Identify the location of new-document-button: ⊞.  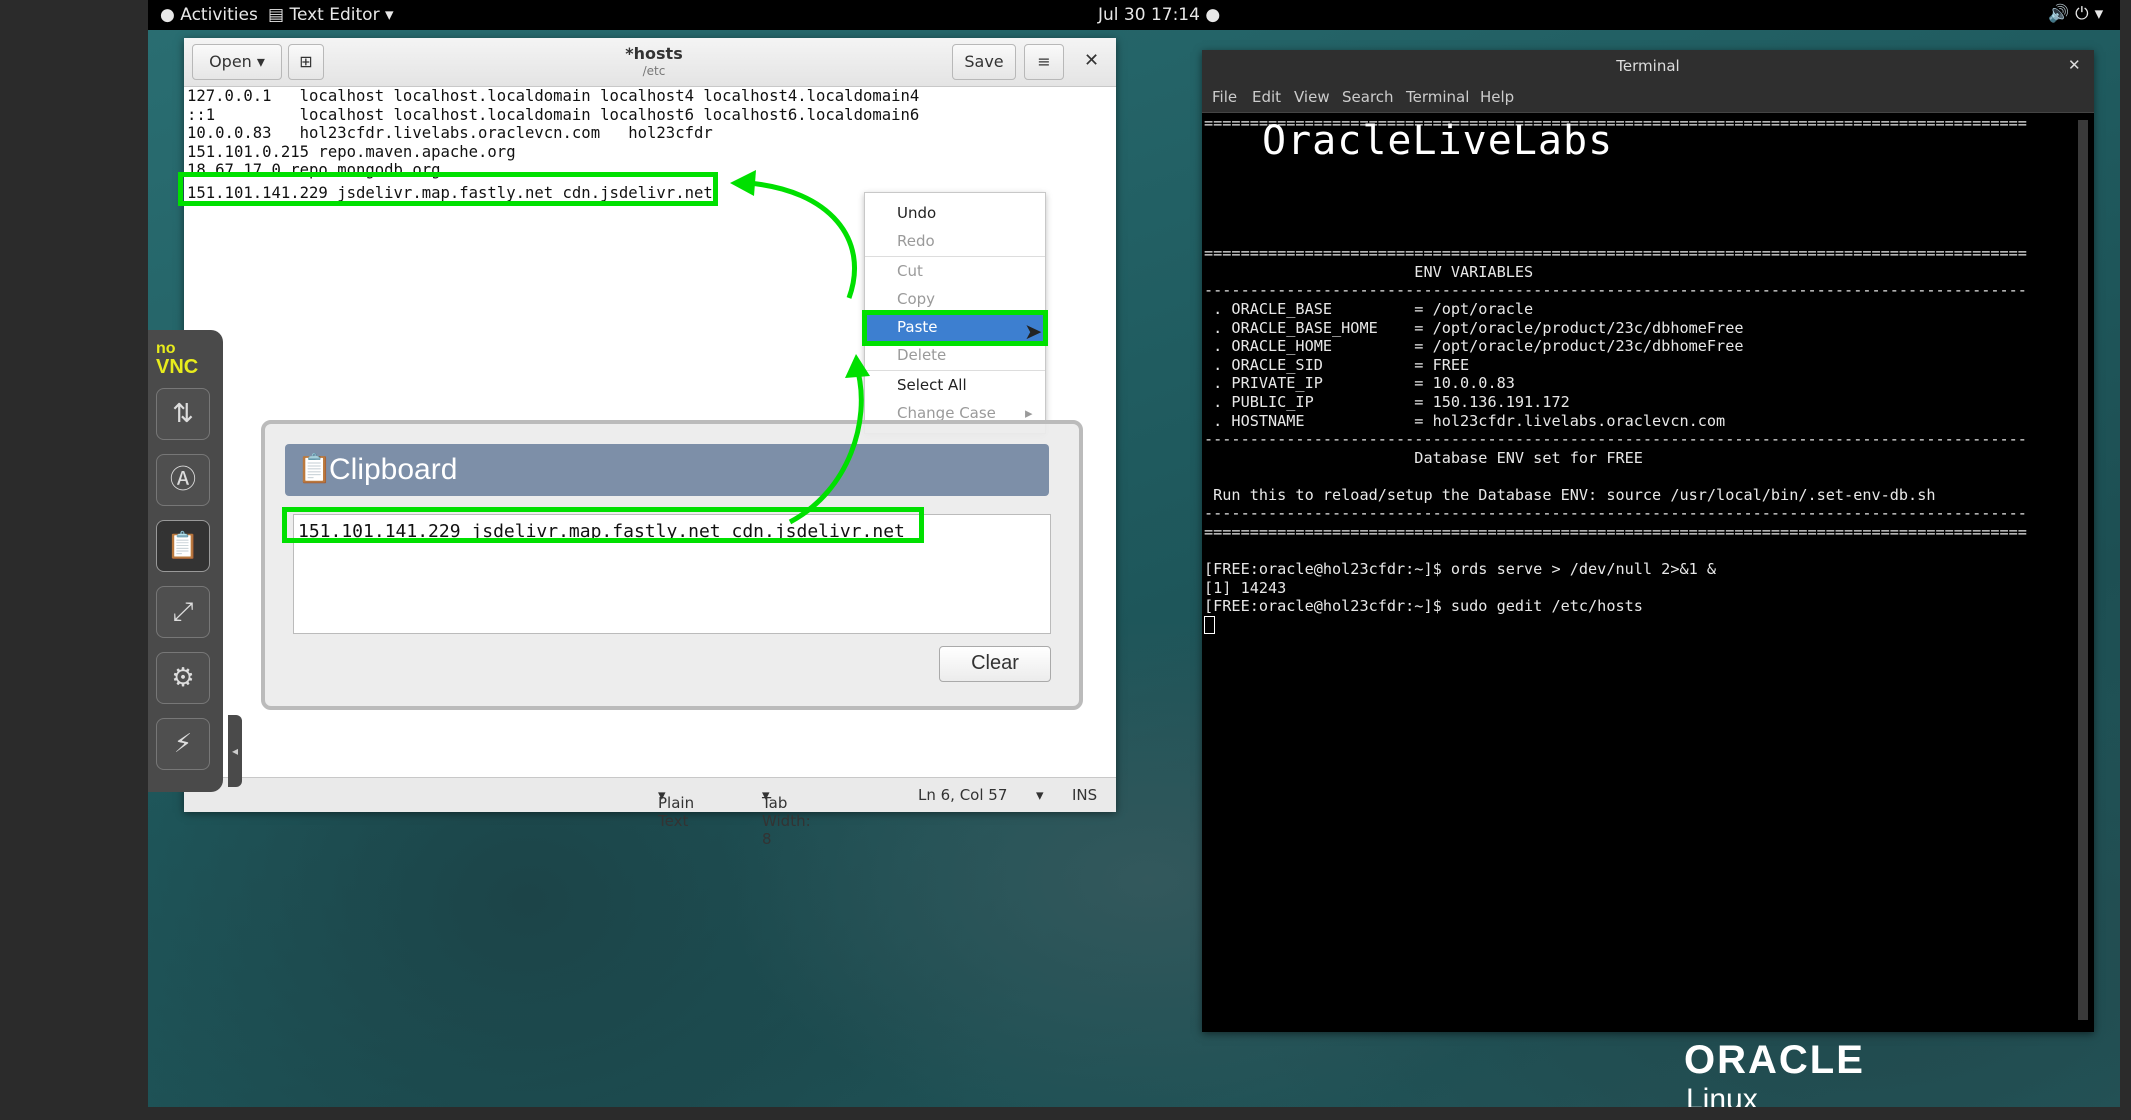
(306, 62).